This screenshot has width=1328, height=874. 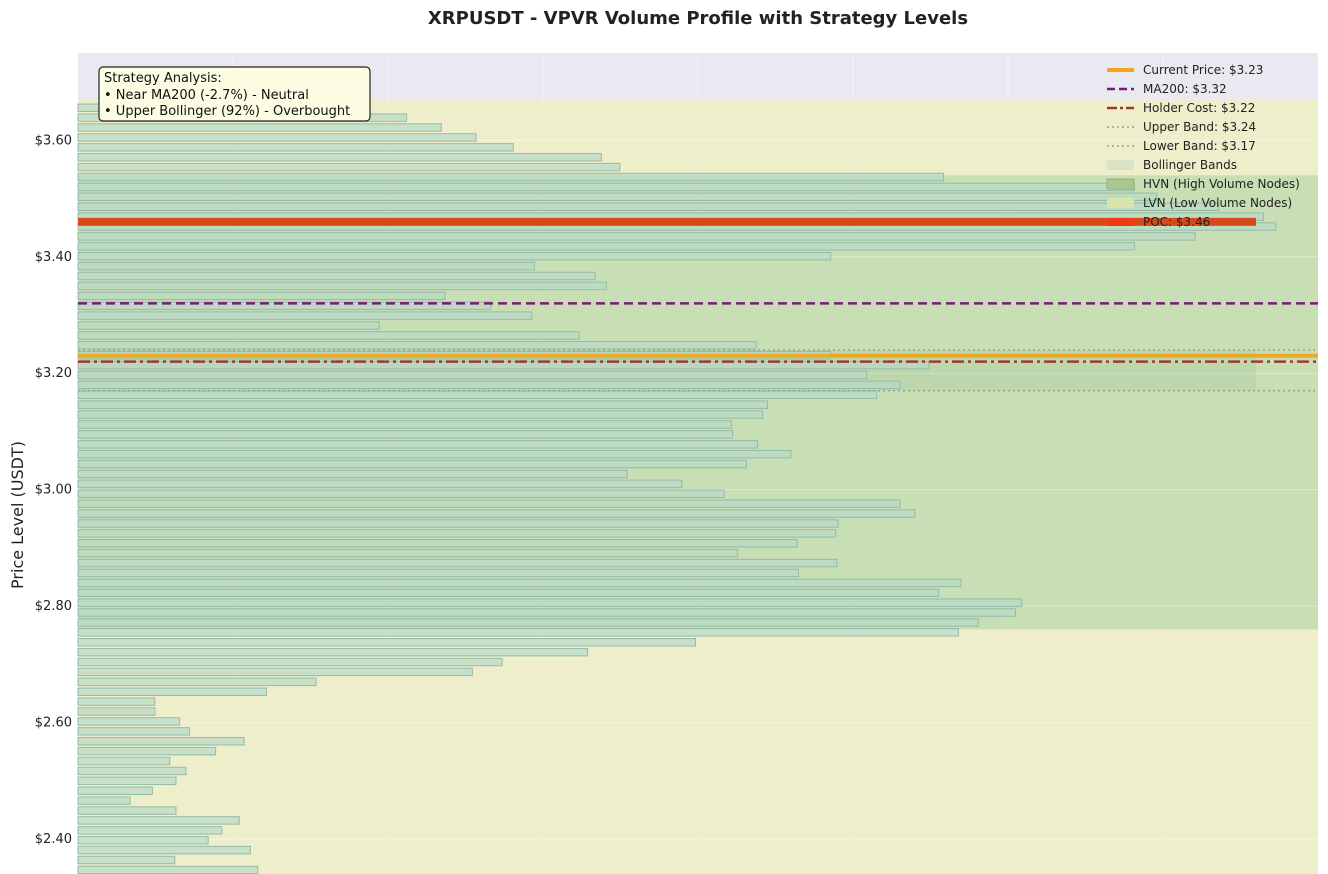 I want to click on y-axis-ticks: $2.40 $2.60 $2.80 $3.00 $3.20 $3.40 $3.60, so click(x=53, y=490).